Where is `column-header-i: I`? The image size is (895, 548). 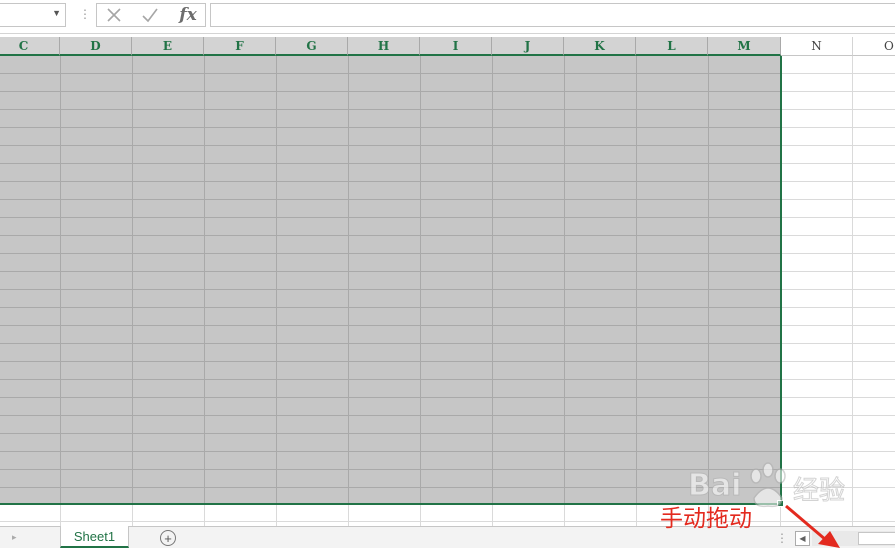
column-header-i: I is located at coordinates (456, 46).